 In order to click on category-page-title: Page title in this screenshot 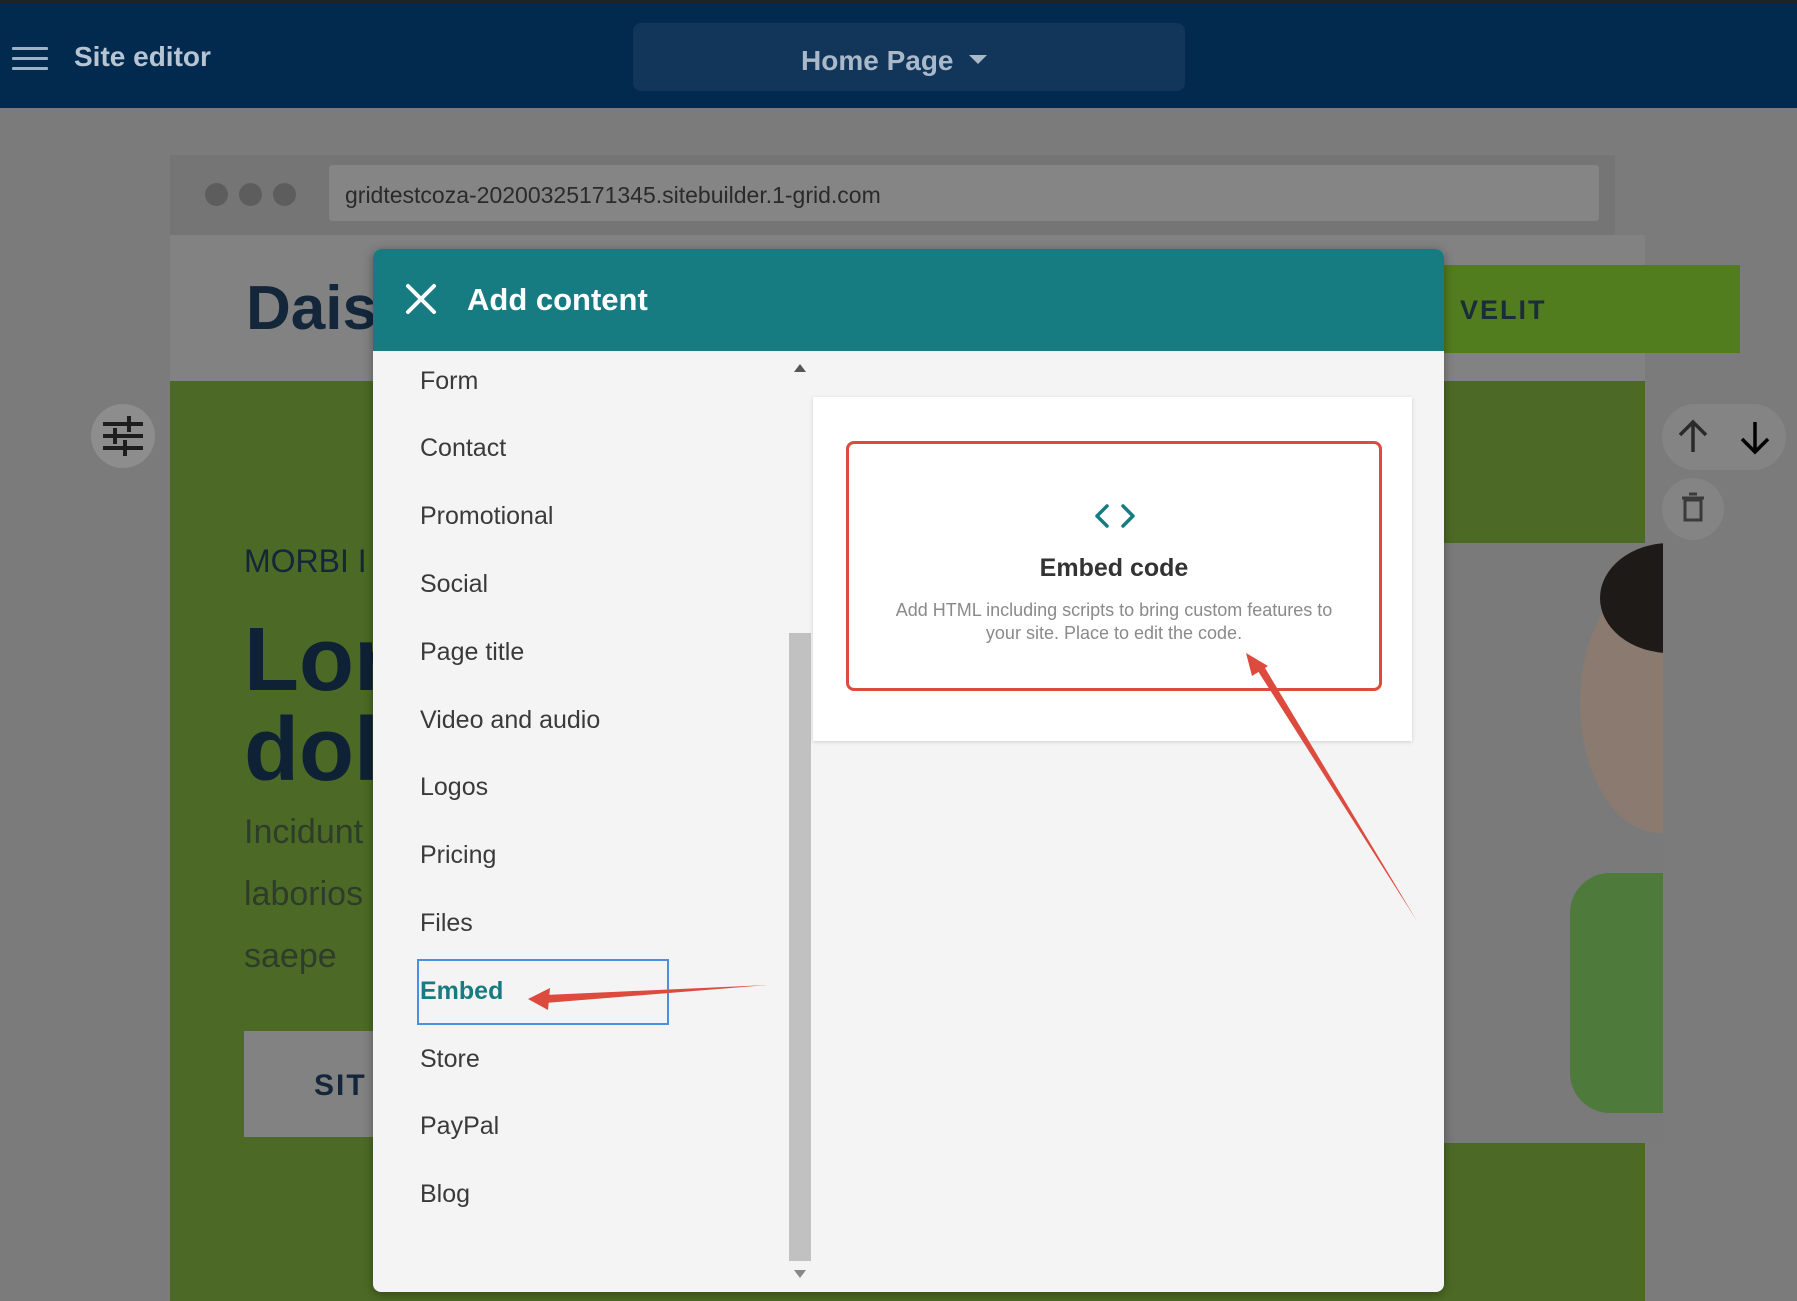, I will do `click(472, 652)`.